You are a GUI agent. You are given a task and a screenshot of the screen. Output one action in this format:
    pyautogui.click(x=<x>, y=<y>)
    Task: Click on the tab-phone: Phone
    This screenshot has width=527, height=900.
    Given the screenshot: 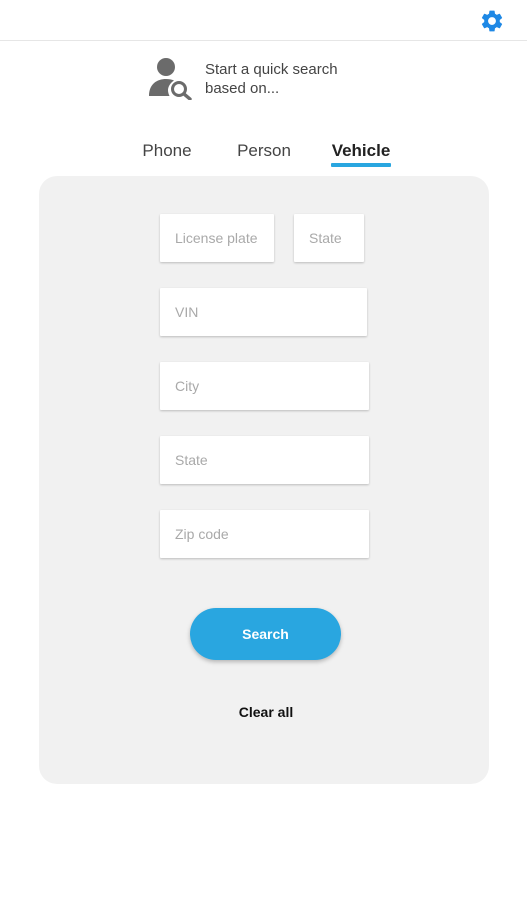 What is the action you would take?
    pyautogui.click(x=167, y=154)
    